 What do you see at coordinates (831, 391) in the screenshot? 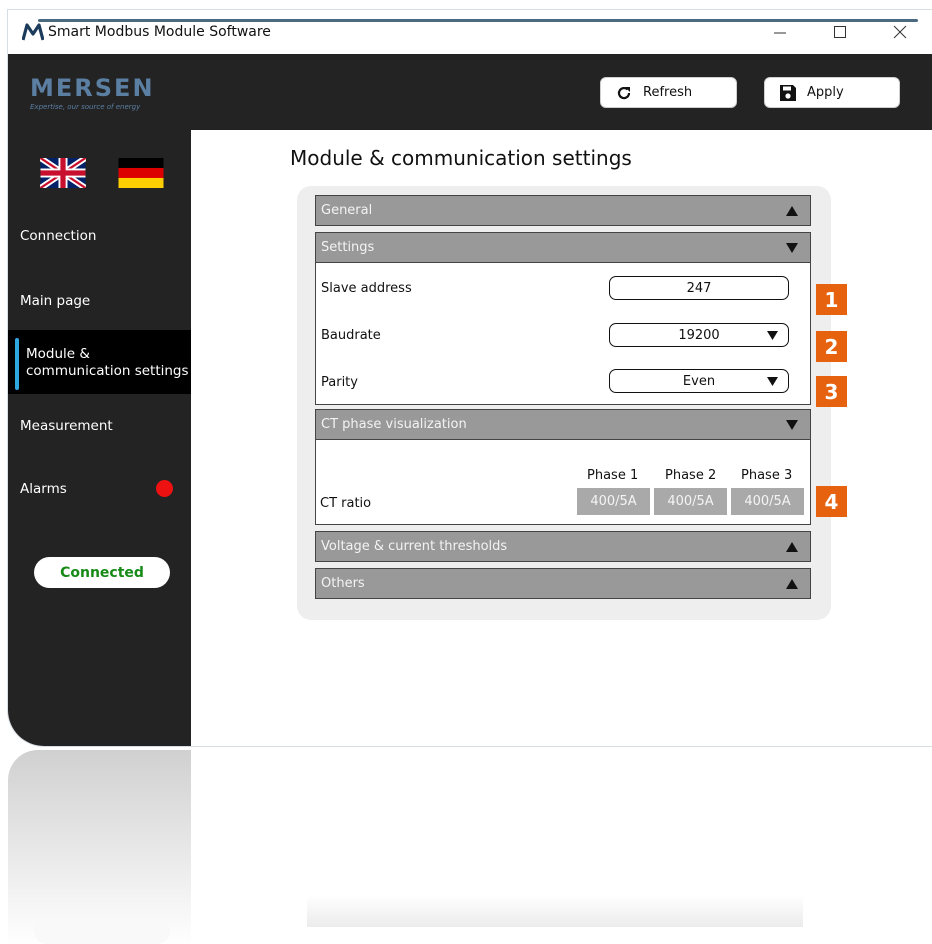
I see `callout-badge-3: 3` at bounding box center [831, 391].